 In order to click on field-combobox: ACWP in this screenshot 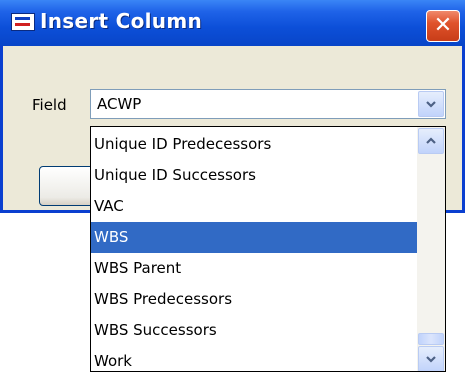, I will do `click(268, 104)`.